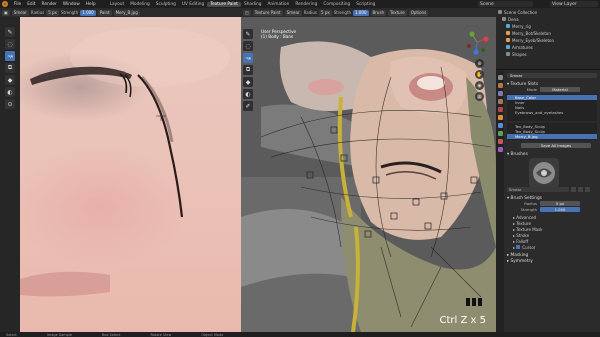 The height and width of the screenshot is (337, 600). I want to click on tab-shading: Shading, so click(252, 4).